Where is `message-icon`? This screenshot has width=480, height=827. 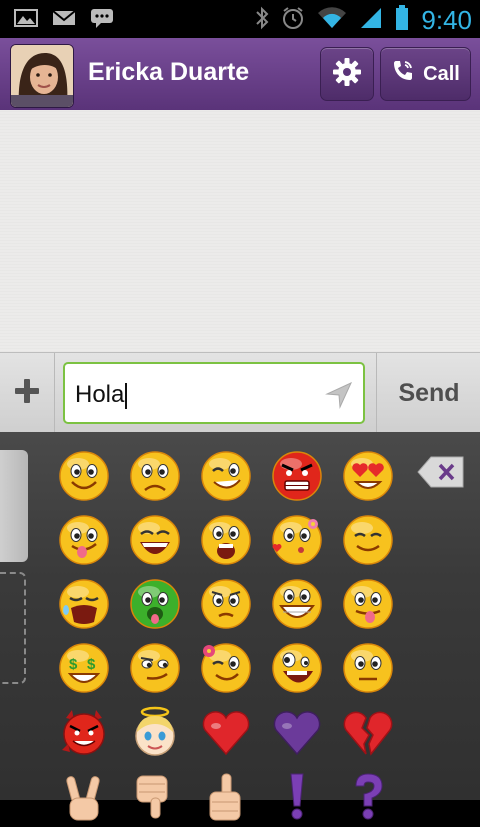 message-icon is located at coordinates (102, 18).